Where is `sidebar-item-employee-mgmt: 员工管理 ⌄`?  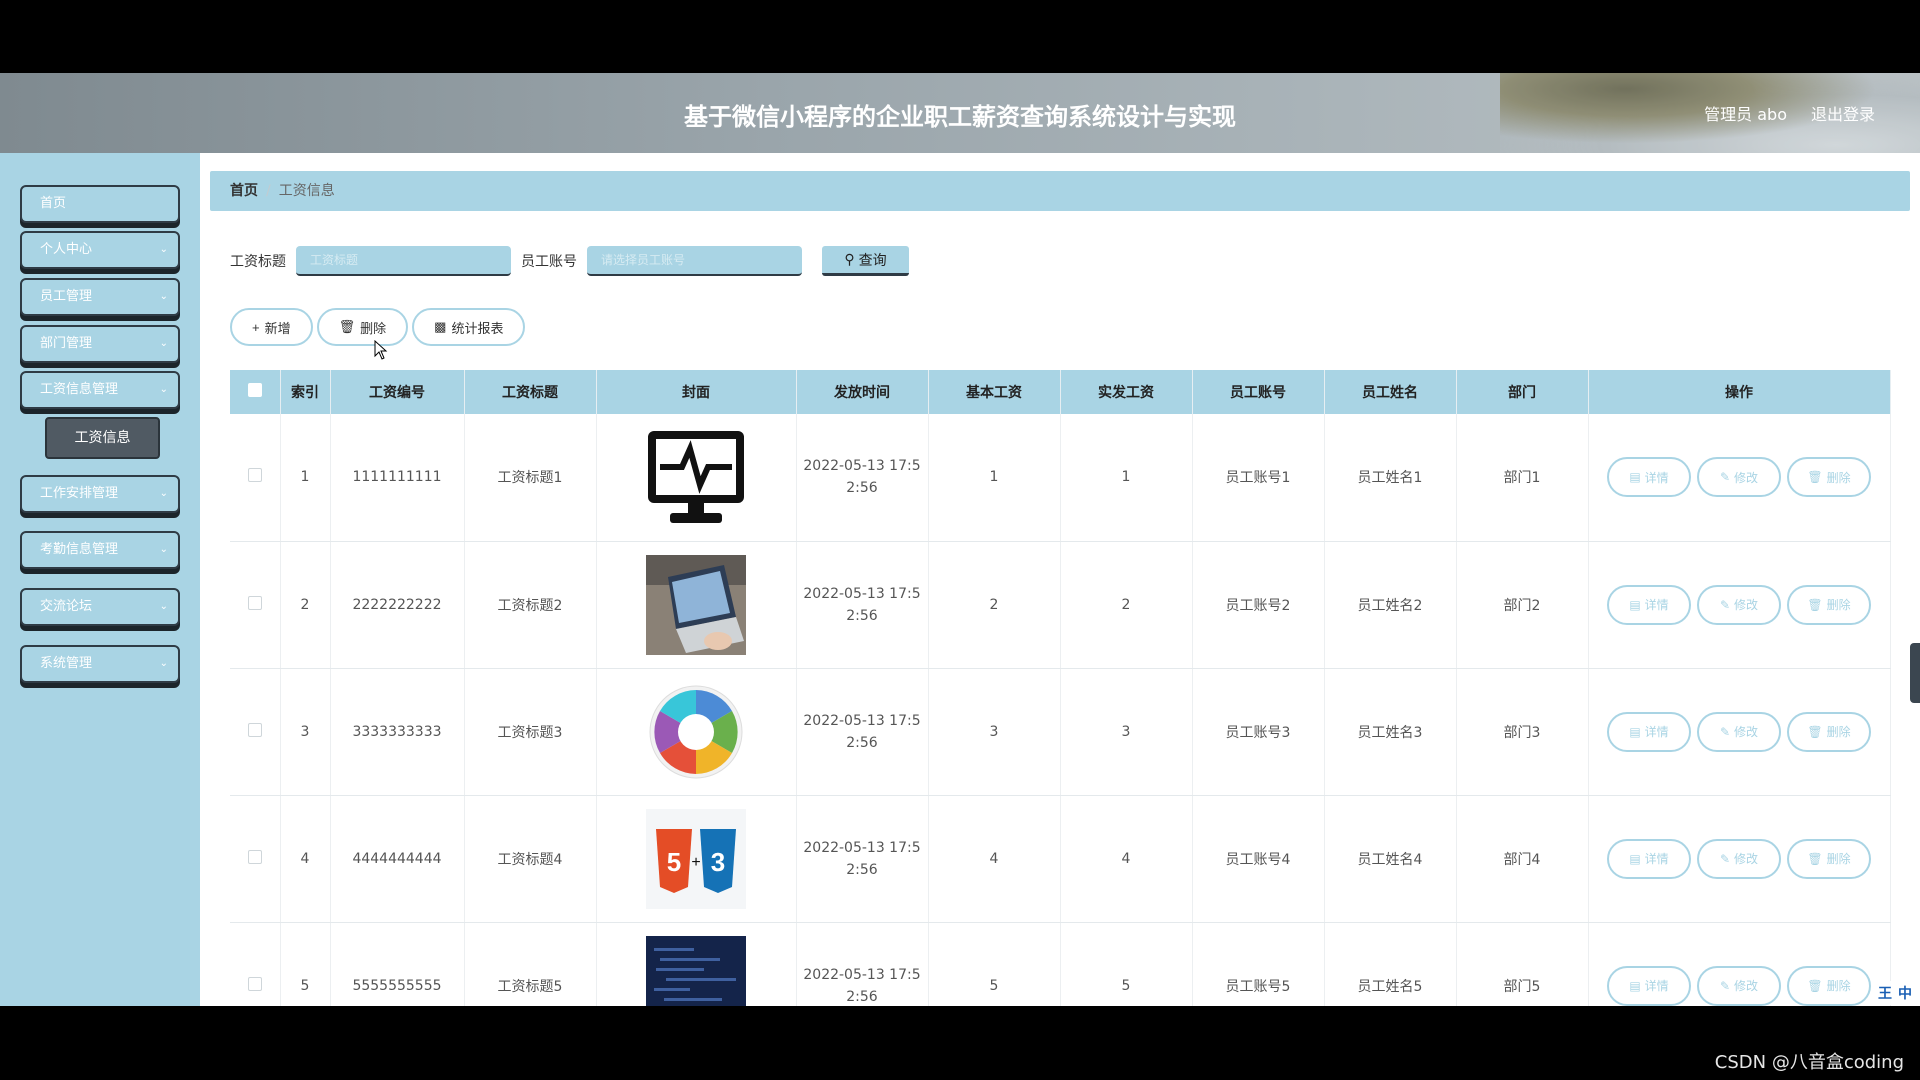
sidebar-item-employee-mgmt: 员工管理 ⌄ is located at coordinates (100, 297).